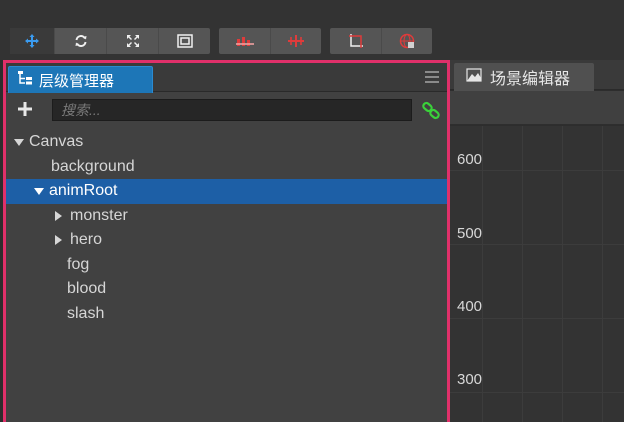 The width and height of the screenshot is (624, 422). I want to click on main-toolbar, so click(312, 30).